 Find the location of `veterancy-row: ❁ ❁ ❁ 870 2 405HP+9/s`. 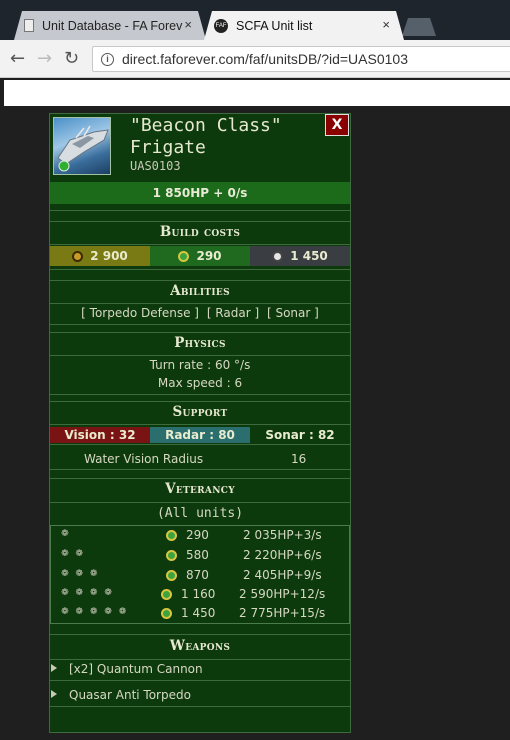

veterancy-row: ❁ ❁ ❁ 870 2 405HP+9/s is located at coordinates (200, 576).